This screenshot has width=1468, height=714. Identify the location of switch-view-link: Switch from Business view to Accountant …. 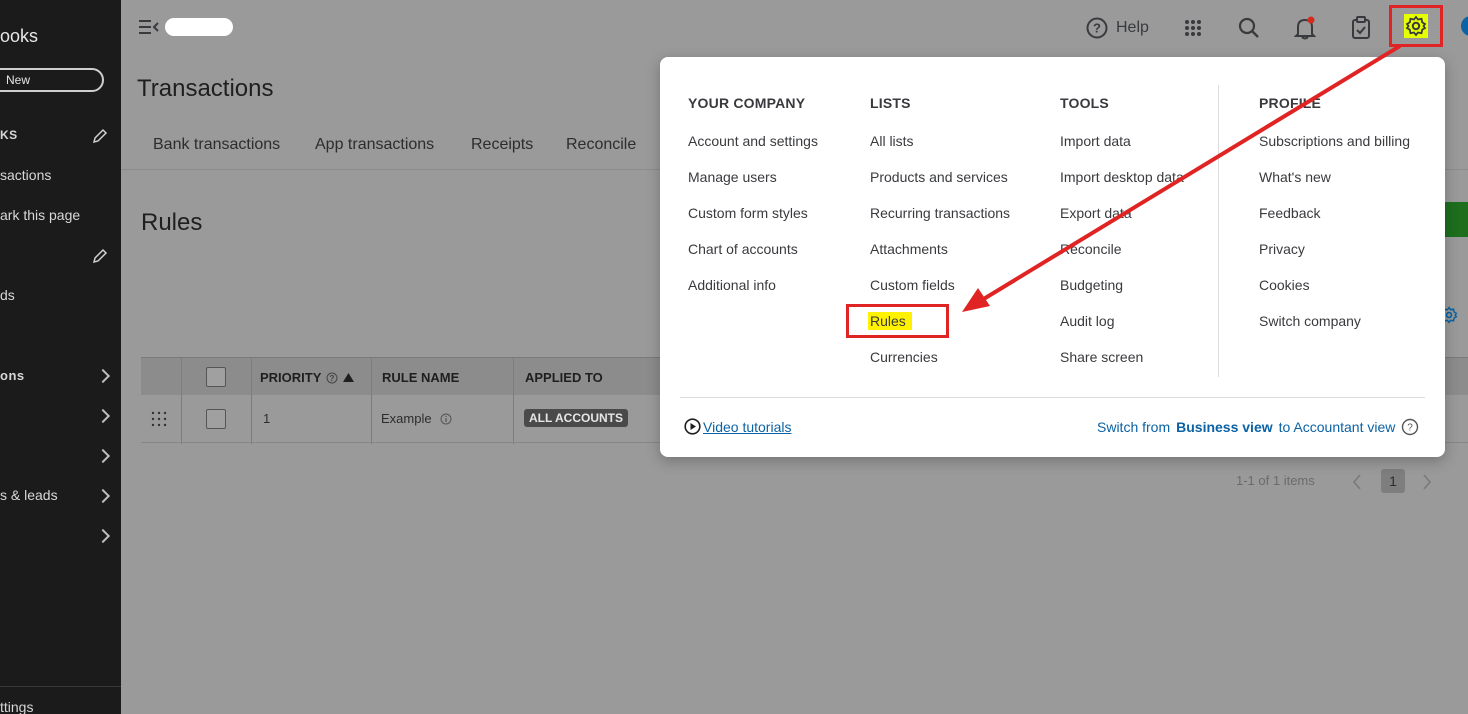
(1258, 427).